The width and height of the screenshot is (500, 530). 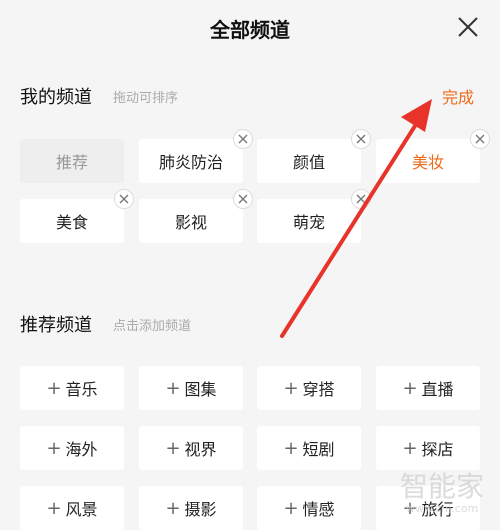 What do you see at coordinates (81, 389) in the screenshot?
I see `chip-label: 音乐` at bounding box center [81, 389].